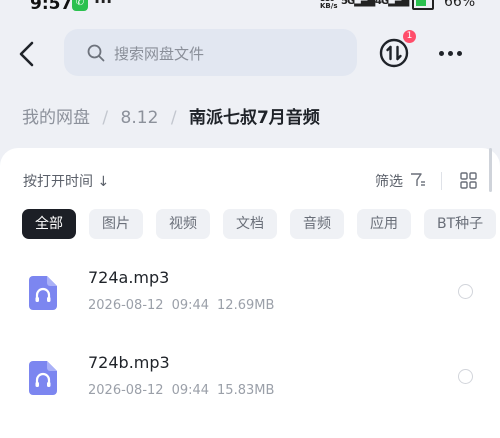 The image size is (500, 438). Describe the element at coordinates (51, 7) in the screenshot. I see `status-time: 9:57` at that location.